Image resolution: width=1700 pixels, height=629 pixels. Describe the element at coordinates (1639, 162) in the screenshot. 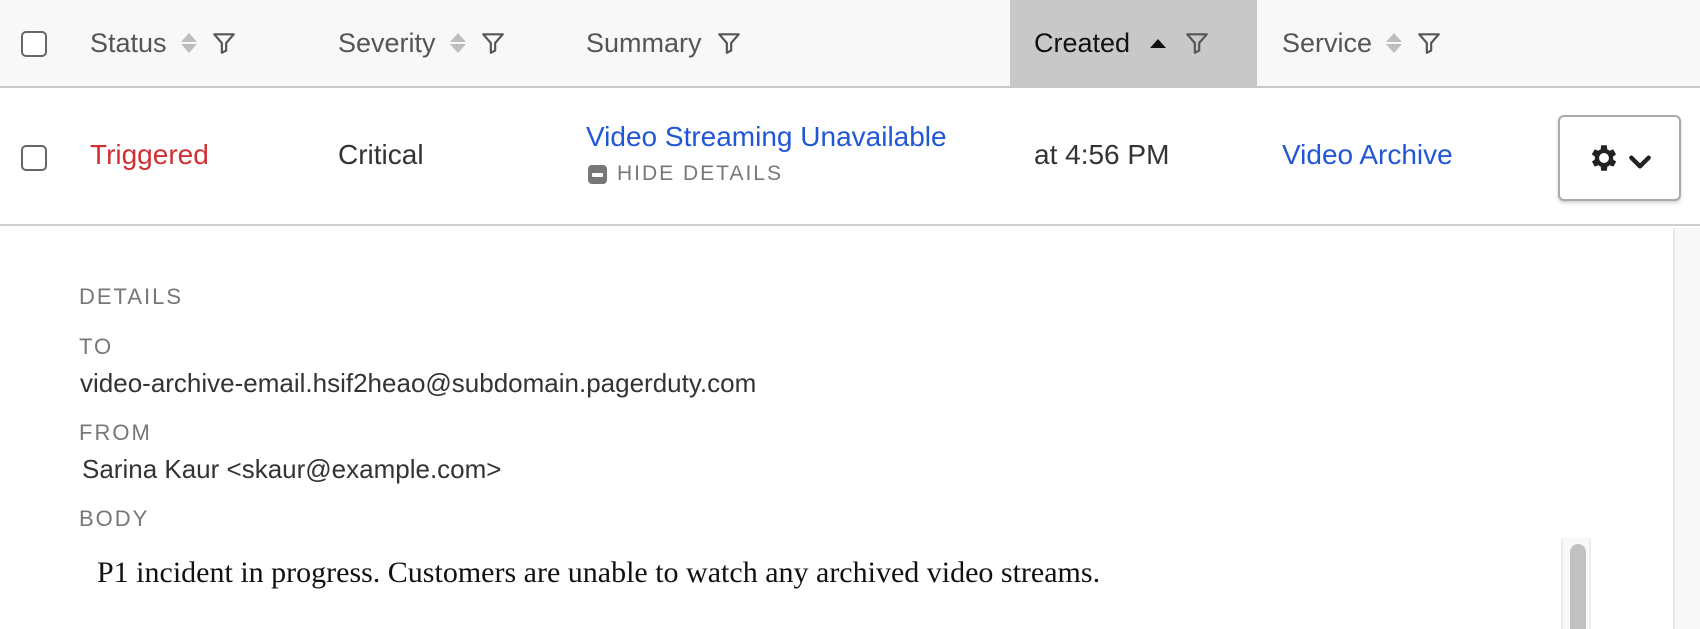

I see `chevron-down-icon` at that location.